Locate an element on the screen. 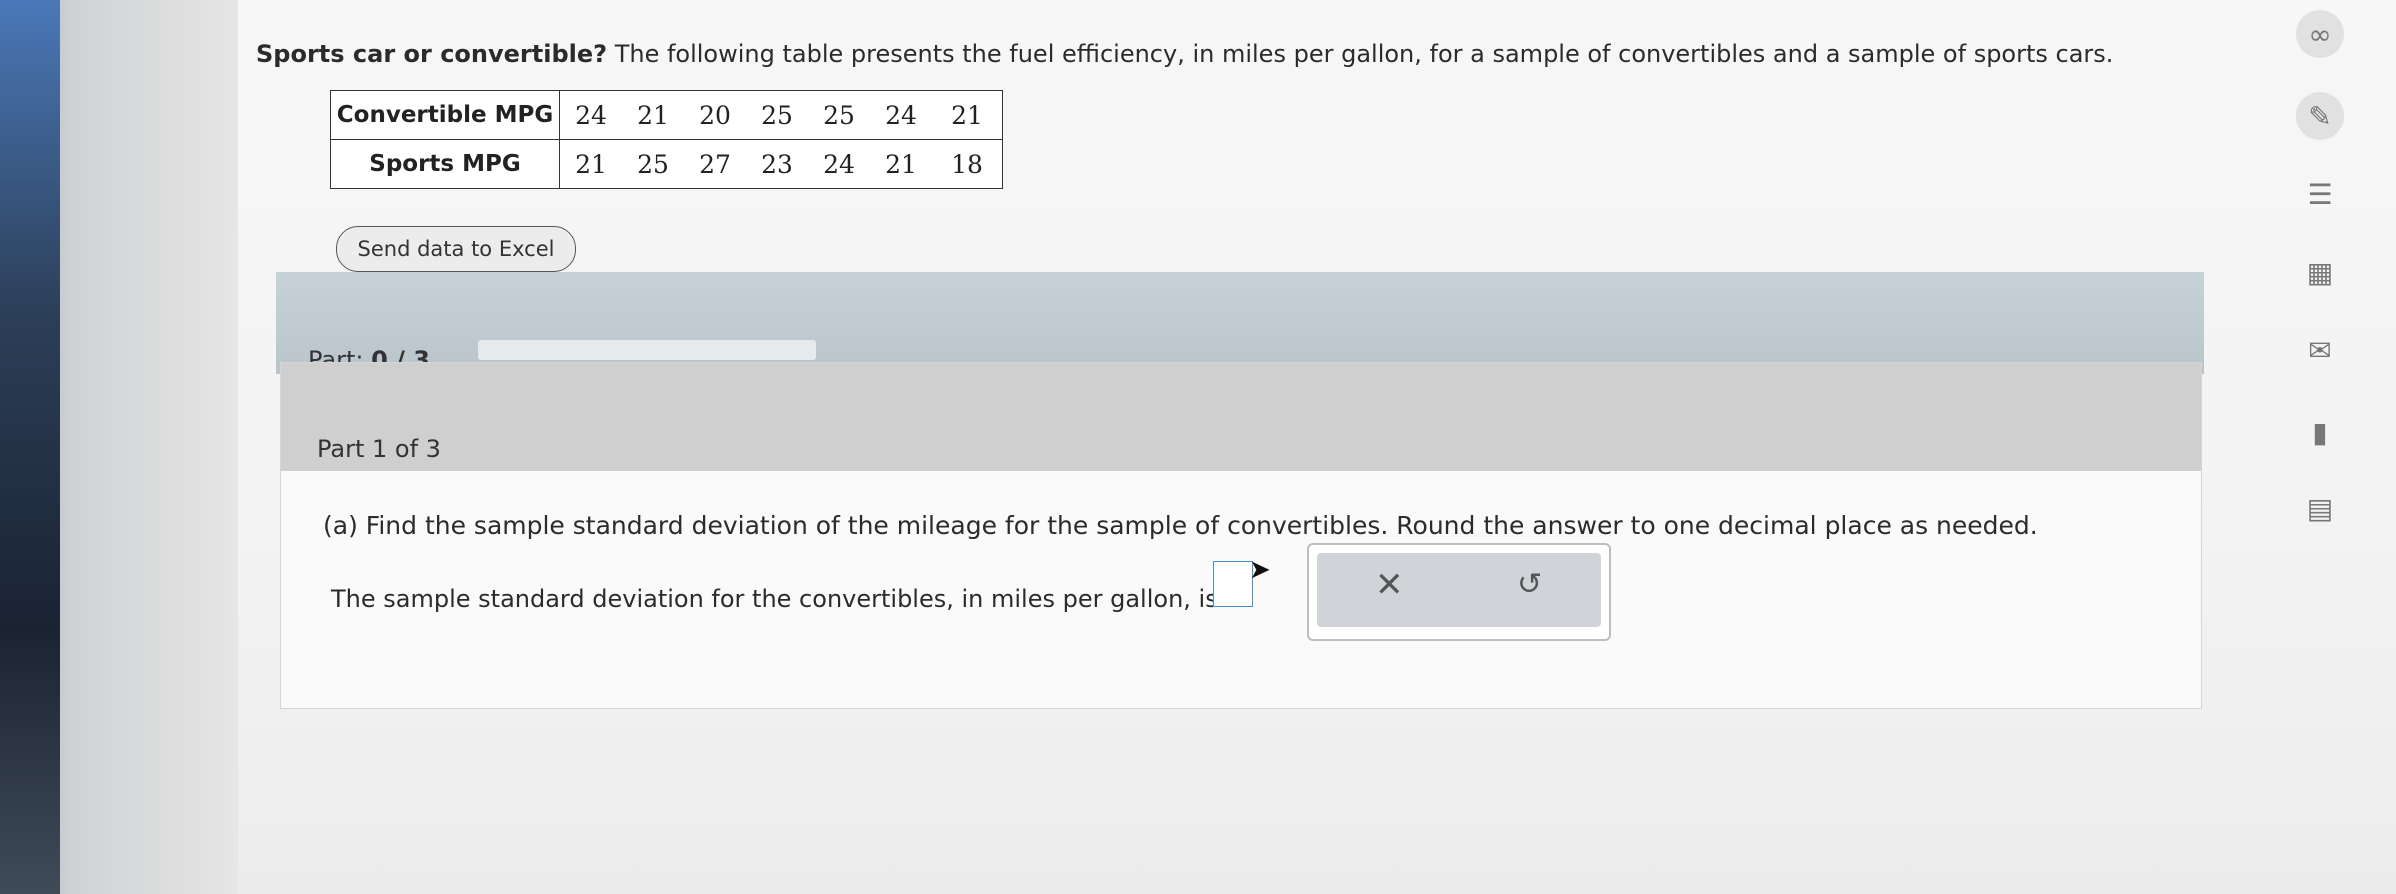 The height and width of the screenshot is (894, 2396). row-header: Sports MPG is located at coordinates (445, 164).